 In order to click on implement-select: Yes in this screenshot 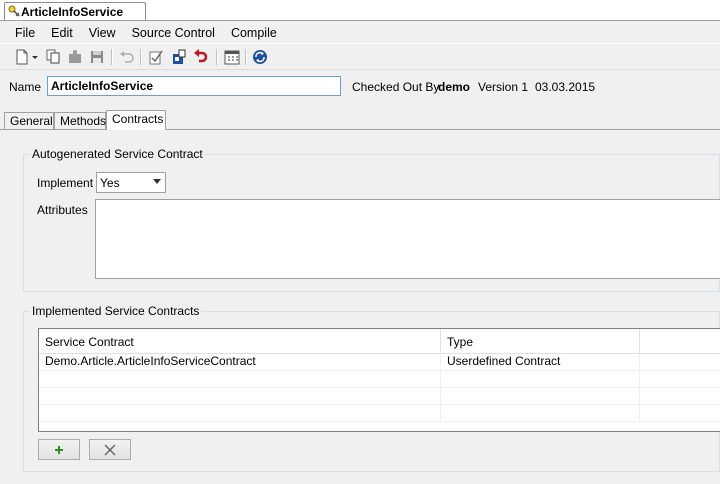, I will do `click(131, 182)`.